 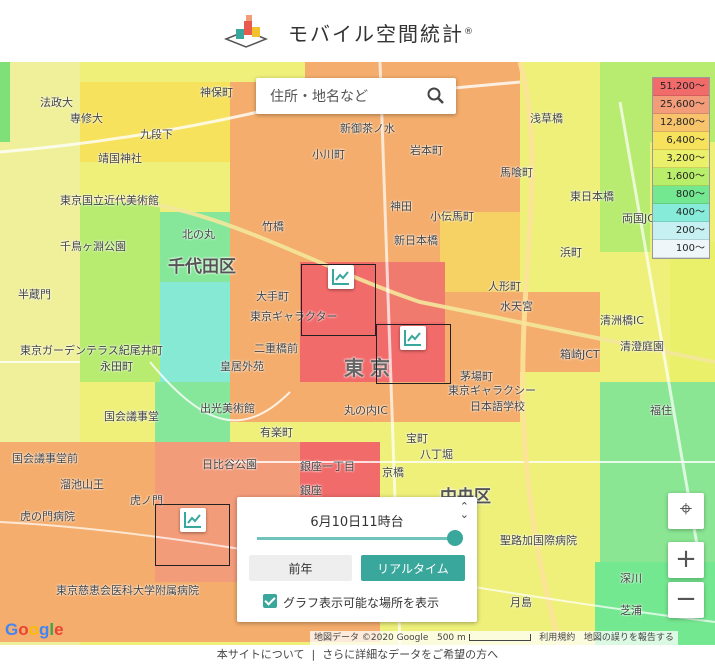 What do you see at coordinates (592, 196) in the screenshot?
I see `map-label: 東日本橋` at bounding box center [592, 196].